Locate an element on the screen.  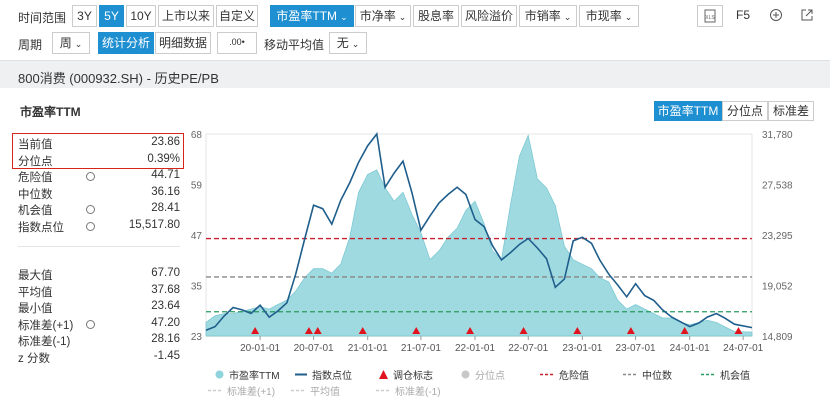
legend-item: 机会值 is located at coordinates (725, 374).